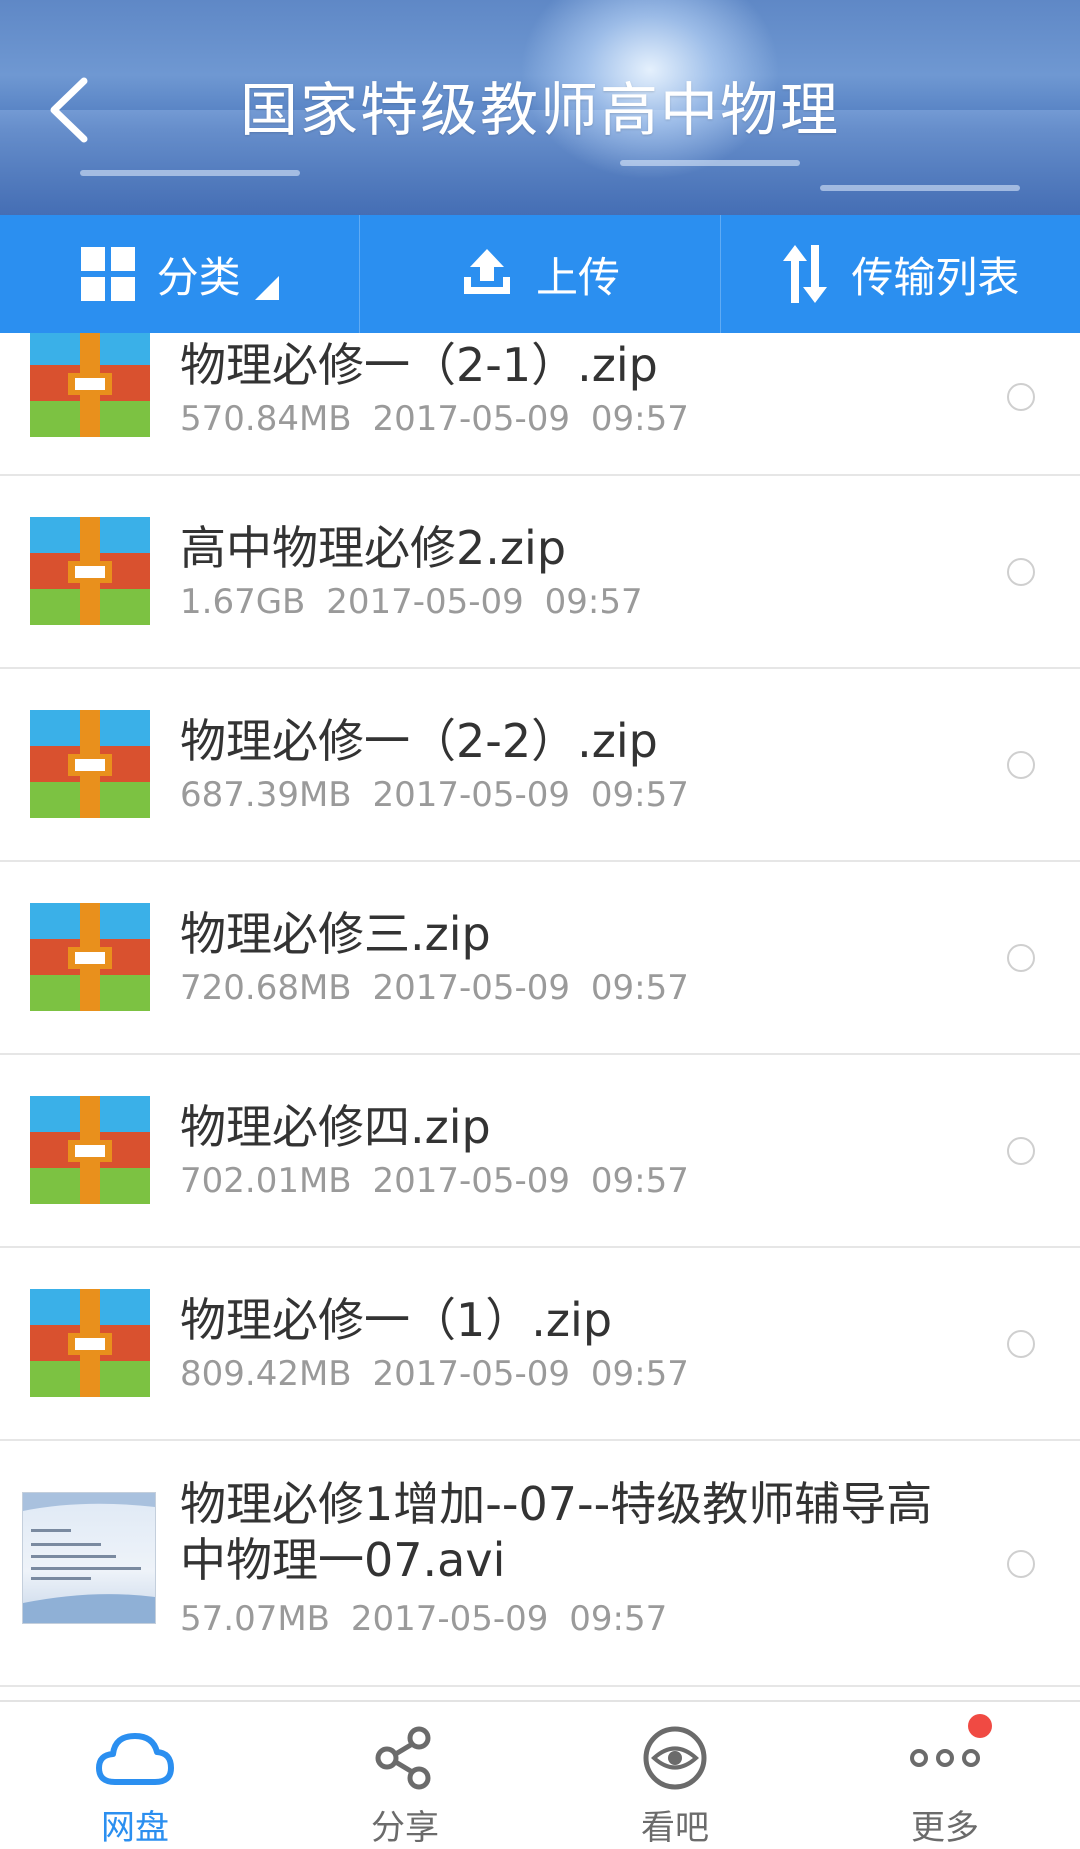 The height and width of the screenshot is (1849, 1080). What do you see at coordinates (540, 1151) in the screenshot?
I see `list-item: 物理必修四.zip 702.01MB 2017-05-09 09:57` at bounding box center [540, 1151].